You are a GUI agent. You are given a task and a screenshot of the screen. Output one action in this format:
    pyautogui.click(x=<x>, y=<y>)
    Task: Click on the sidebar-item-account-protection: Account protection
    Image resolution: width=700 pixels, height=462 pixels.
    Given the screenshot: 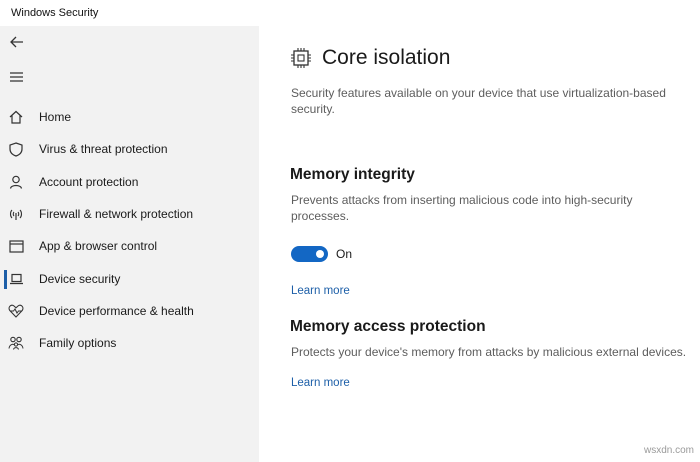 What is the action you would take?
    pyautogui.click(x=129, y=182)
    